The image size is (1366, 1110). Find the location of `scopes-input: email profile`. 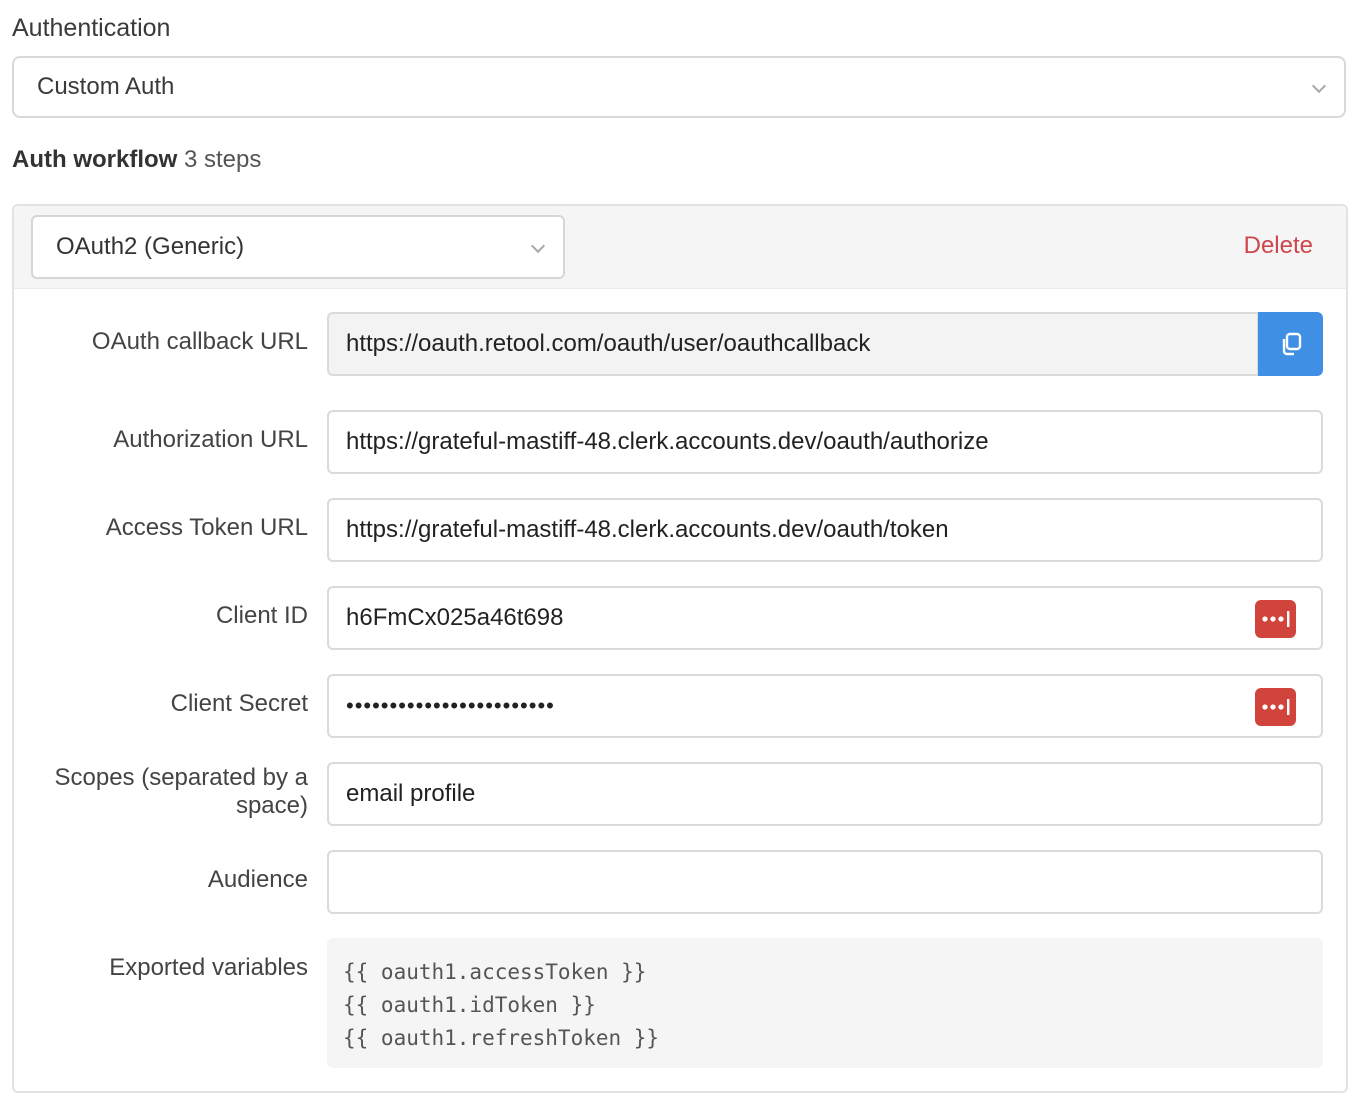

scopes-input: email profile is located at coordinates (825, 794).